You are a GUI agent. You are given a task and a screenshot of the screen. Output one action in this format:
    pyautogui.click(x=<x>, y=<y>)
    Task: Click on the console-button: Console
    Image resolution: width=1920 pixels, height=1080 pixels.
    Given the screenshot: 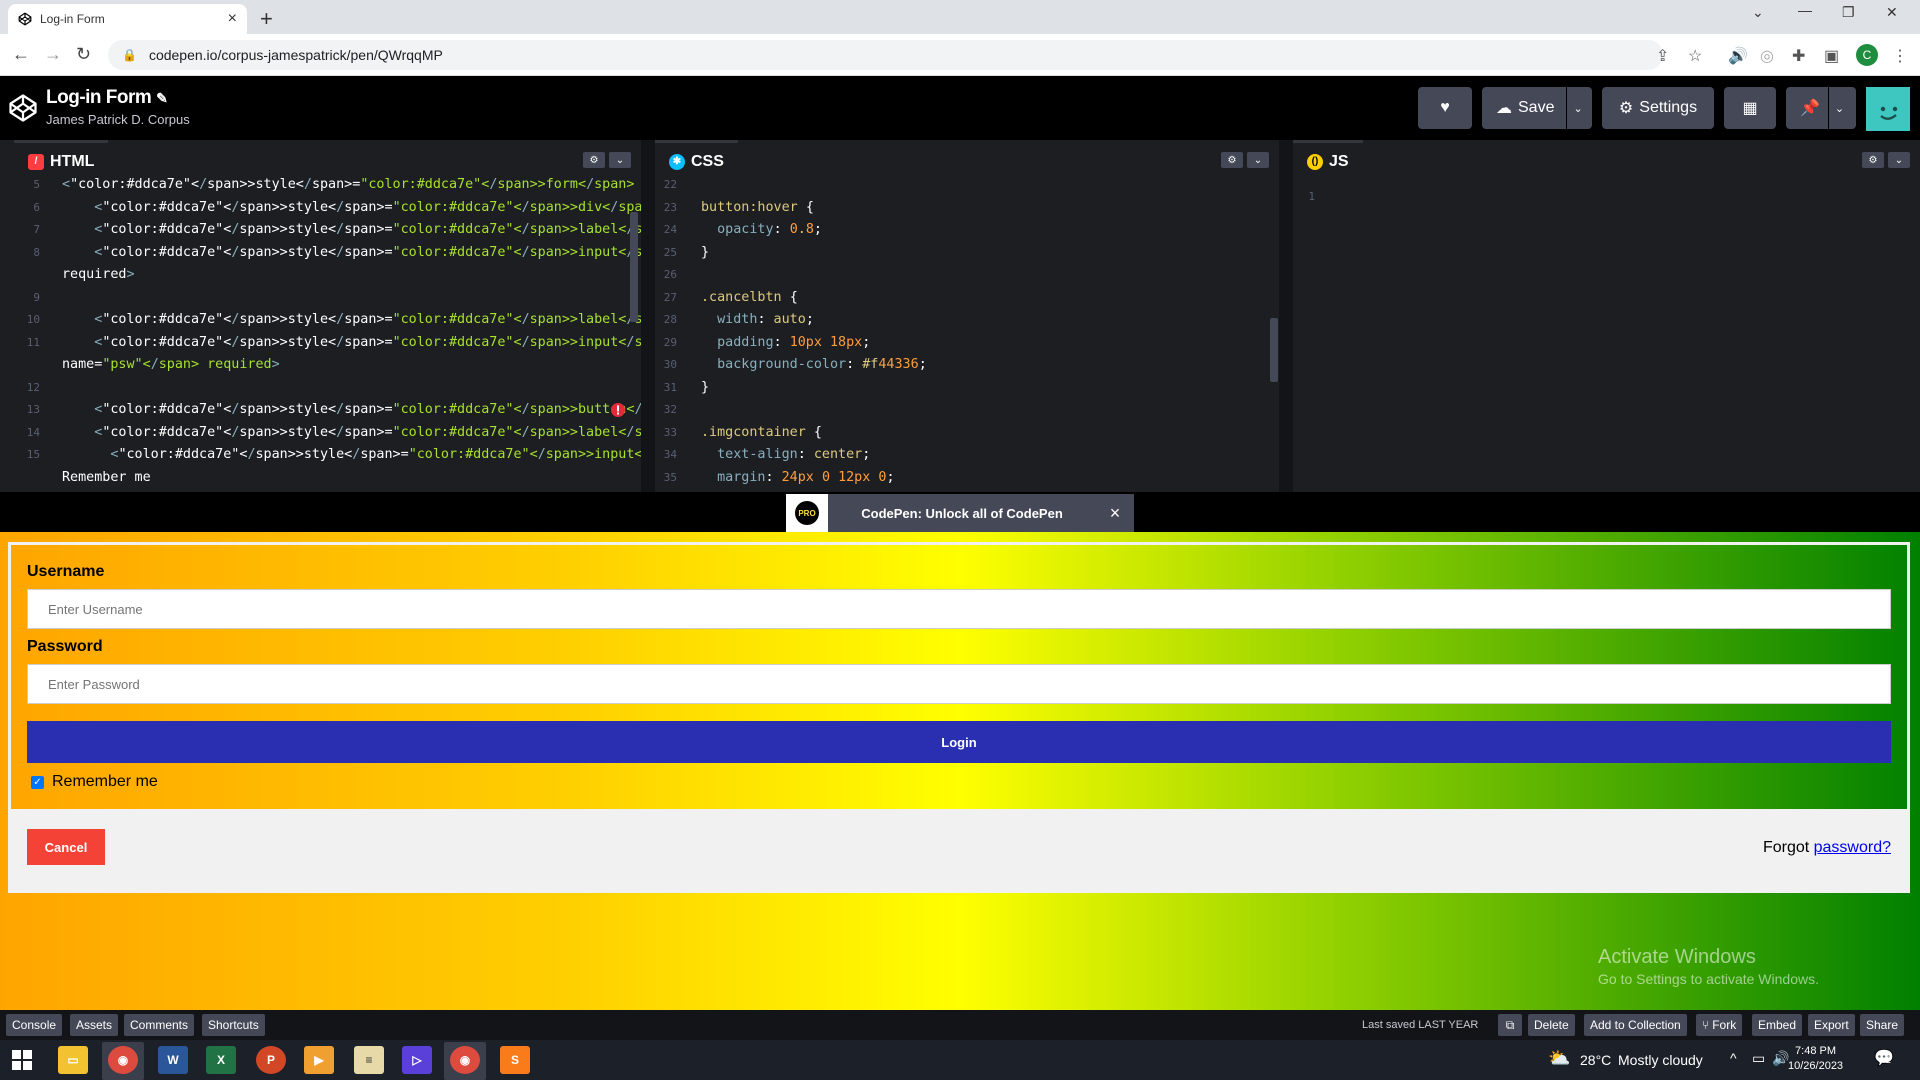 What is the action you would take?
    pyautogui.click(x=34, y=1025)
    